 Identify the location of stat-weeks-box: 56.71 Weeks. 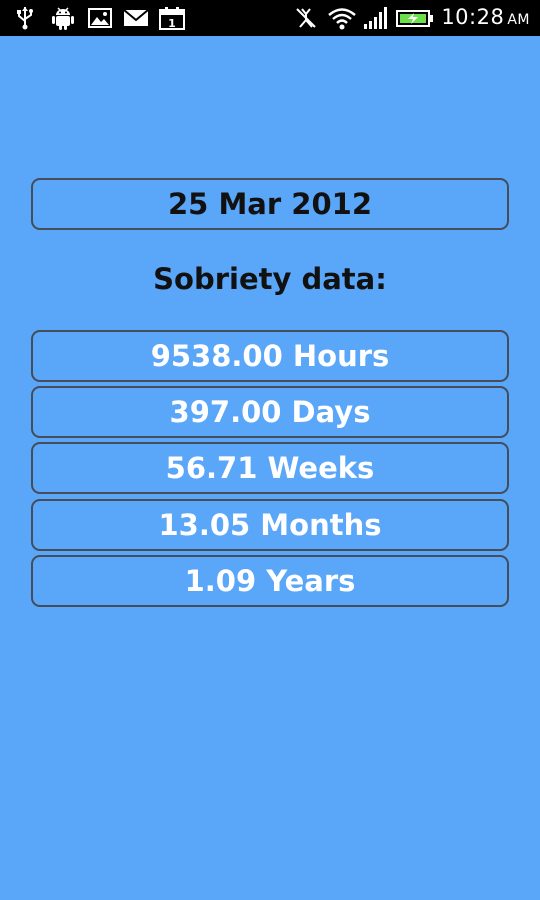
(270, 468).